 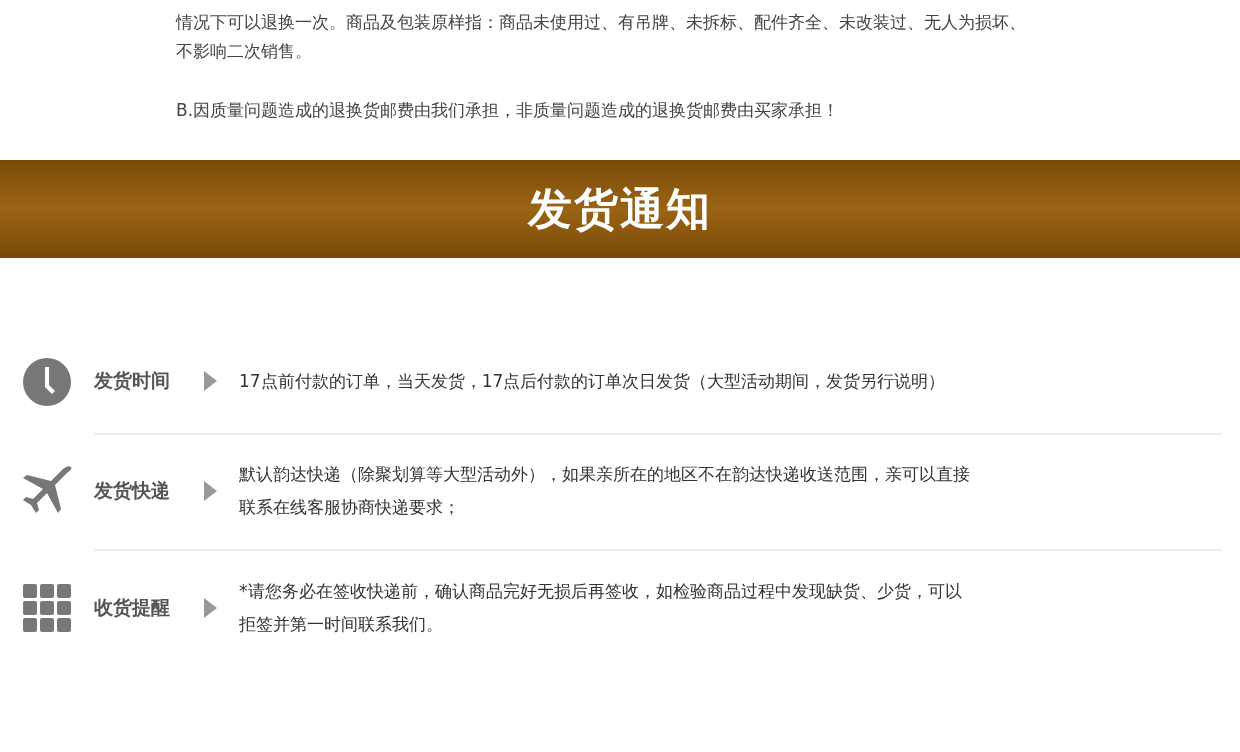 What do you see at coordinates (132, 490) in the screenshot?
I see `row-label: 发货快递` at bounding box center [132, 490].